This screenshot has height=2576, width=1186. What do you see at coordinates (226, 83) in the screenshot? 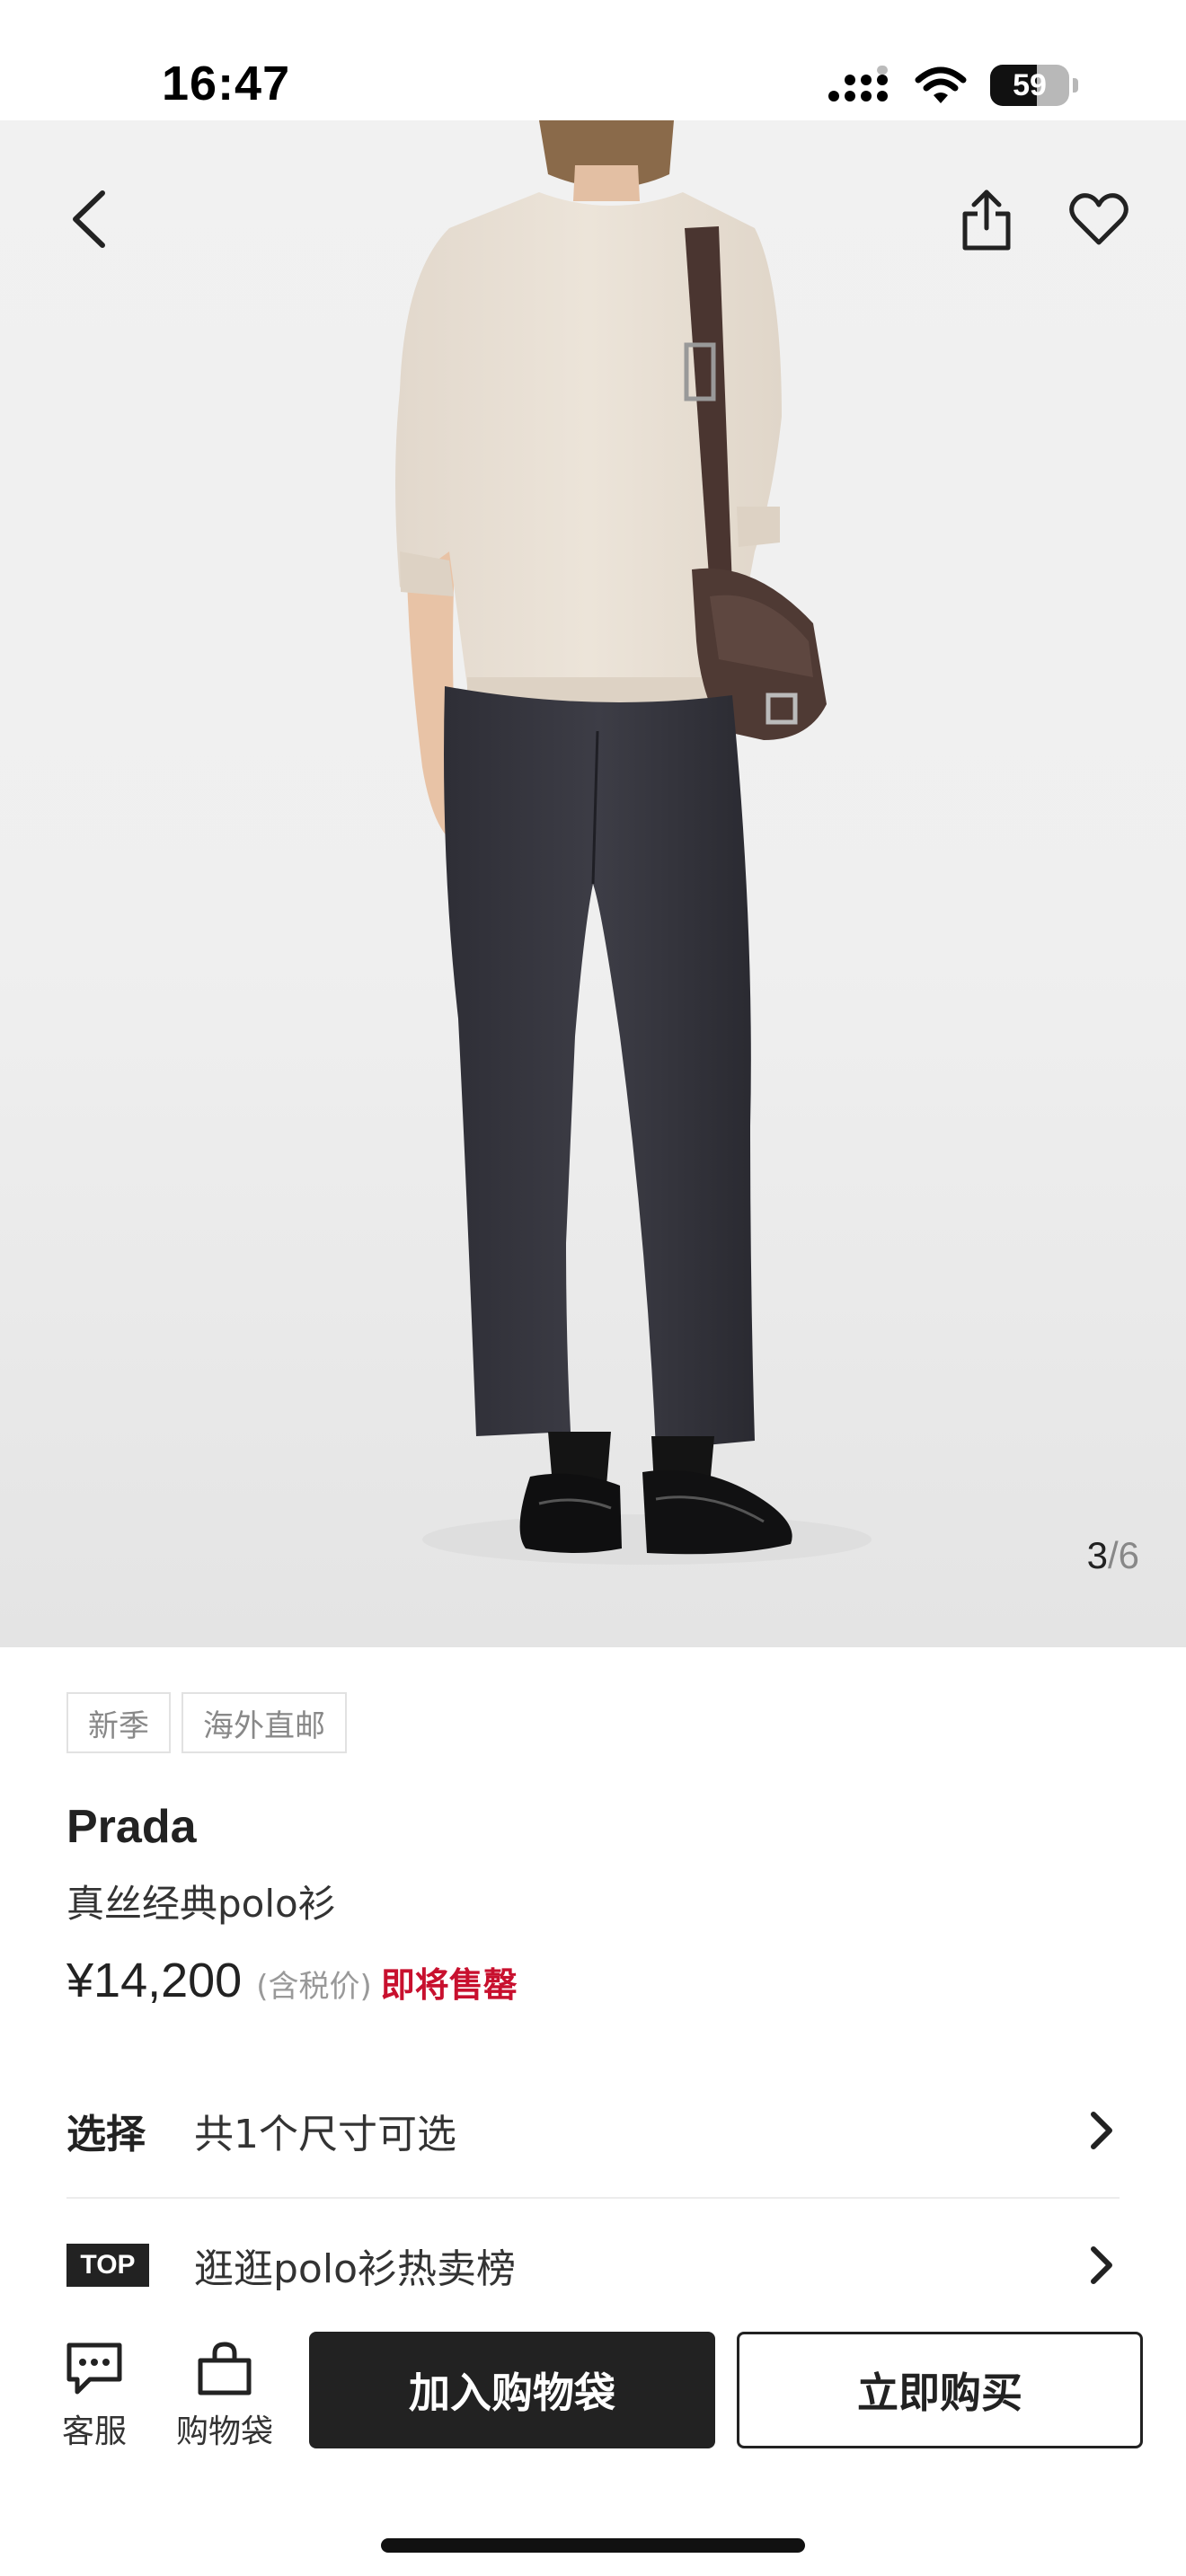
I see `status-time: 16:47` at bounding box center [226, 83].